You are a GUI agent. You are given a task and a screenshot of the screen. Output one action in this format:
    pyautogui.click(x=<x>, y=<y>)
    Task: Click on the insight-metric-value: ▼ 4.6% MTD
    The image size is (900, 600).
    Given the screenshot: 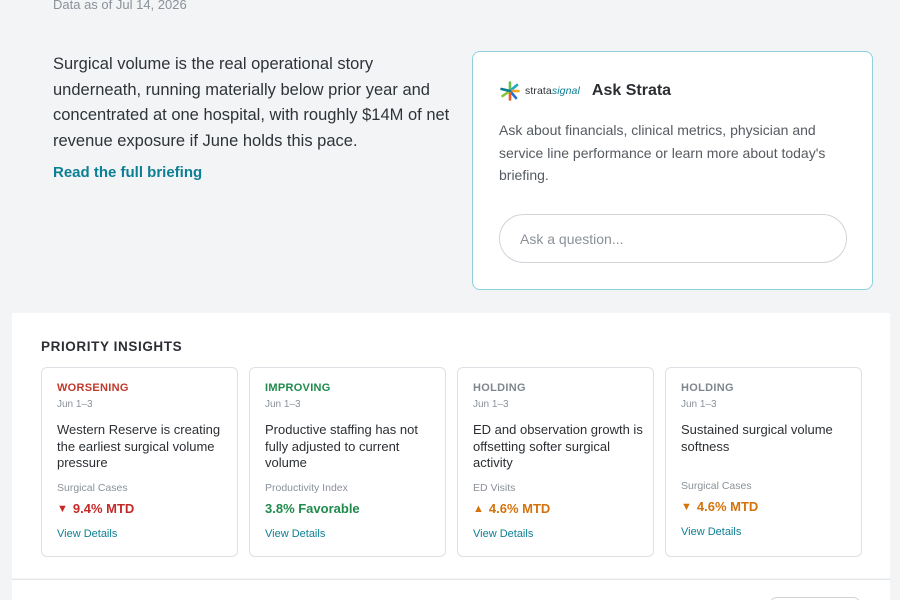 What is the action you would take?
    pyautogui.click(x=719, y=506)
    